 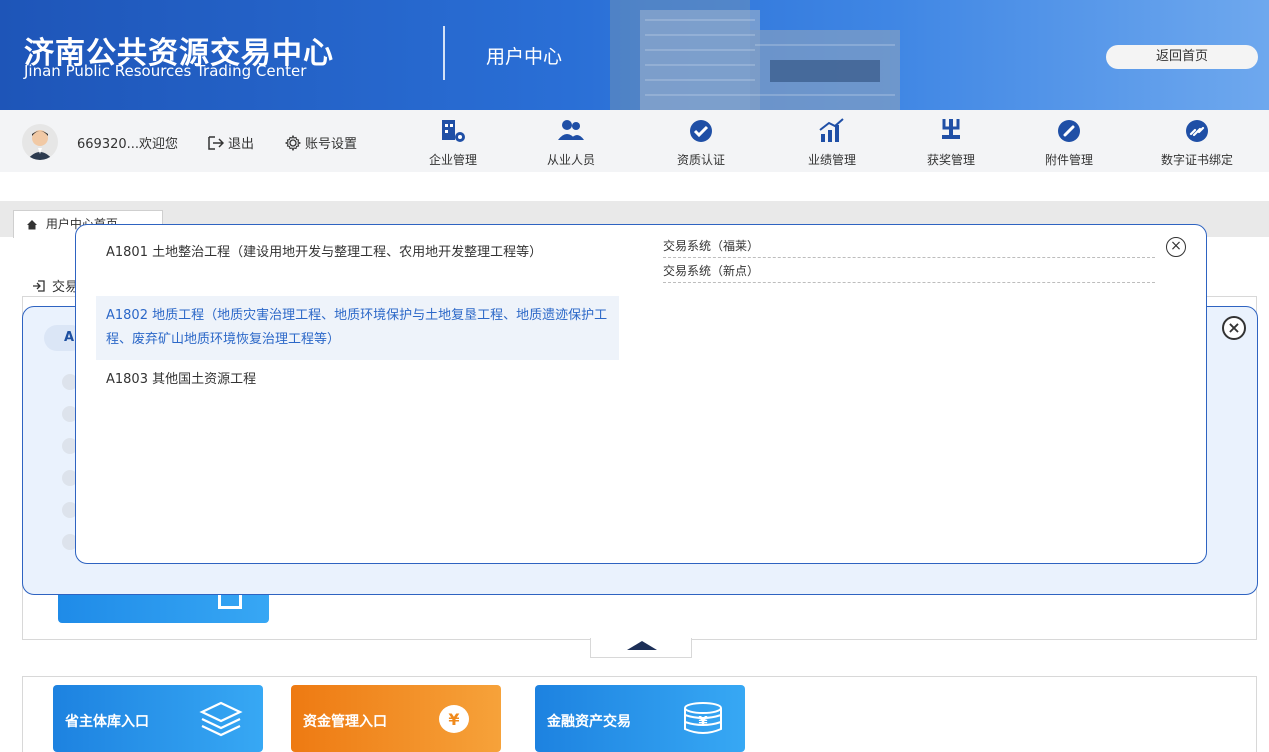 What do you see at coordinates (1234, 328) in the screenshot?
I see `outer-close-icon: ×` at bounding box center [1234, 328].